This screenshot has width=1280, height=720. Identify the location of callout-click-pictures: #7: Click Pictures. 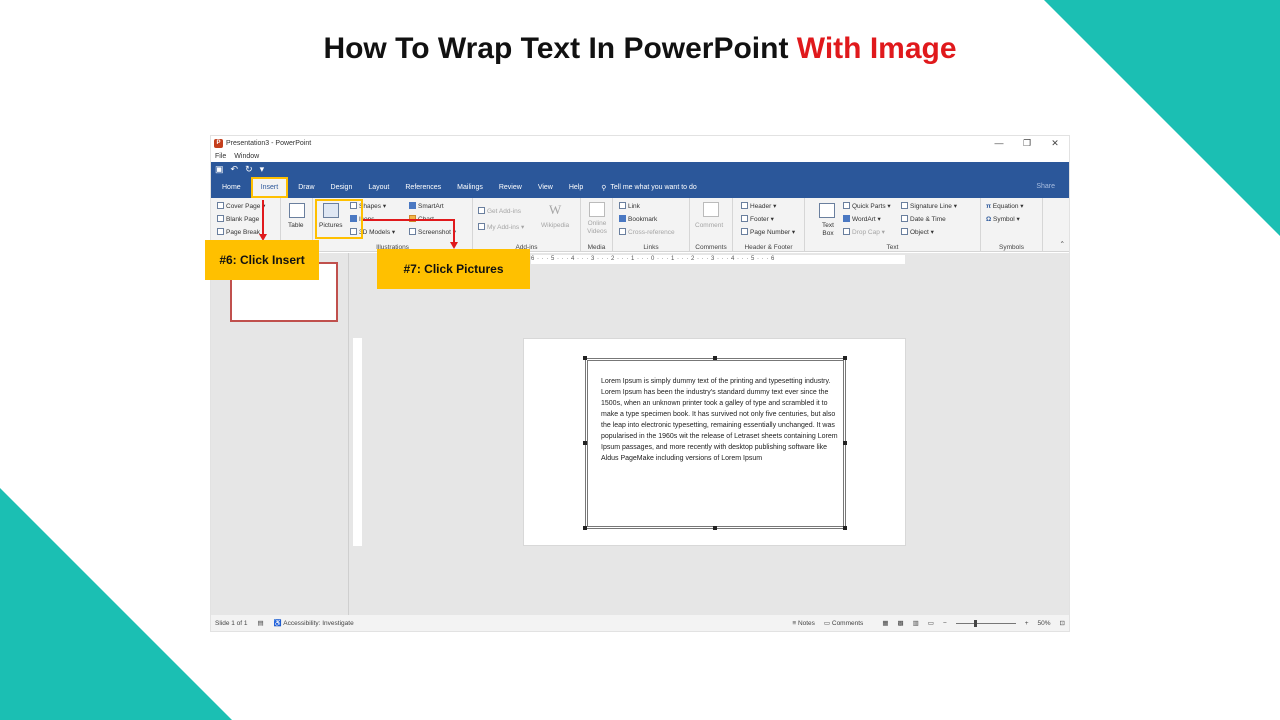
(453, 269).